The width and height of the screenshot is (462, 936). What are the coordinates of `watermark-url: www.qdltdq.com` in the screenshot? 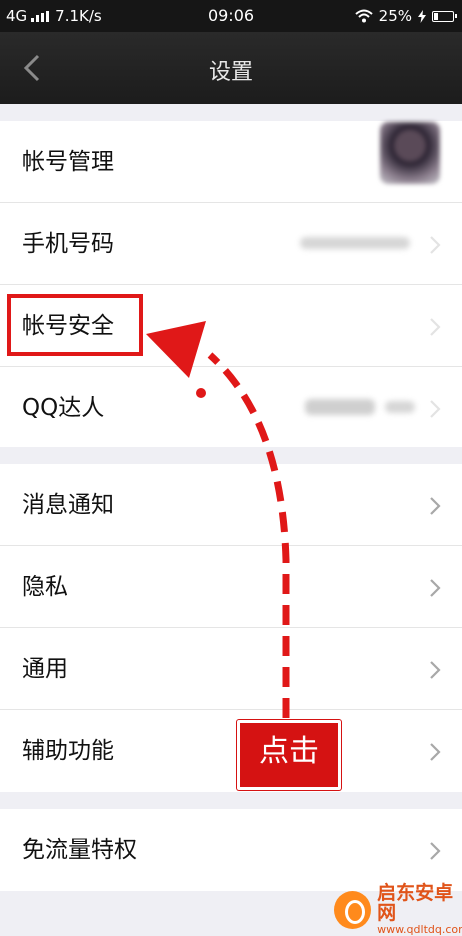 It's located at (419, 929).